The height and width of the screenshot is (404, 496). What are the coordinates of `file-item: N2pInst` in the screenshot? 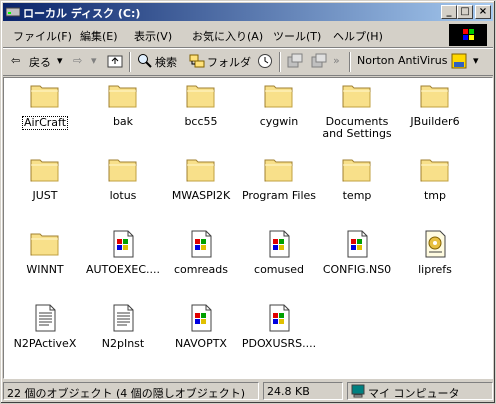 It's located at (123, 326).